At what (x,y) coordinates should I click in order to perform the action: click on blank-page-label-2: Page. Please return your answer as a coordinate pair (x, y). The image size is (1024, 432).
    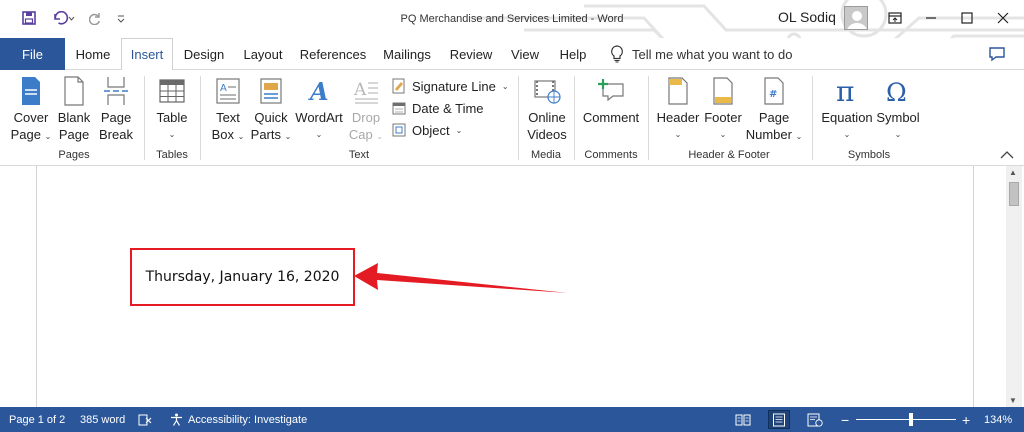
    Looking at the image, I should click on (74, 134).